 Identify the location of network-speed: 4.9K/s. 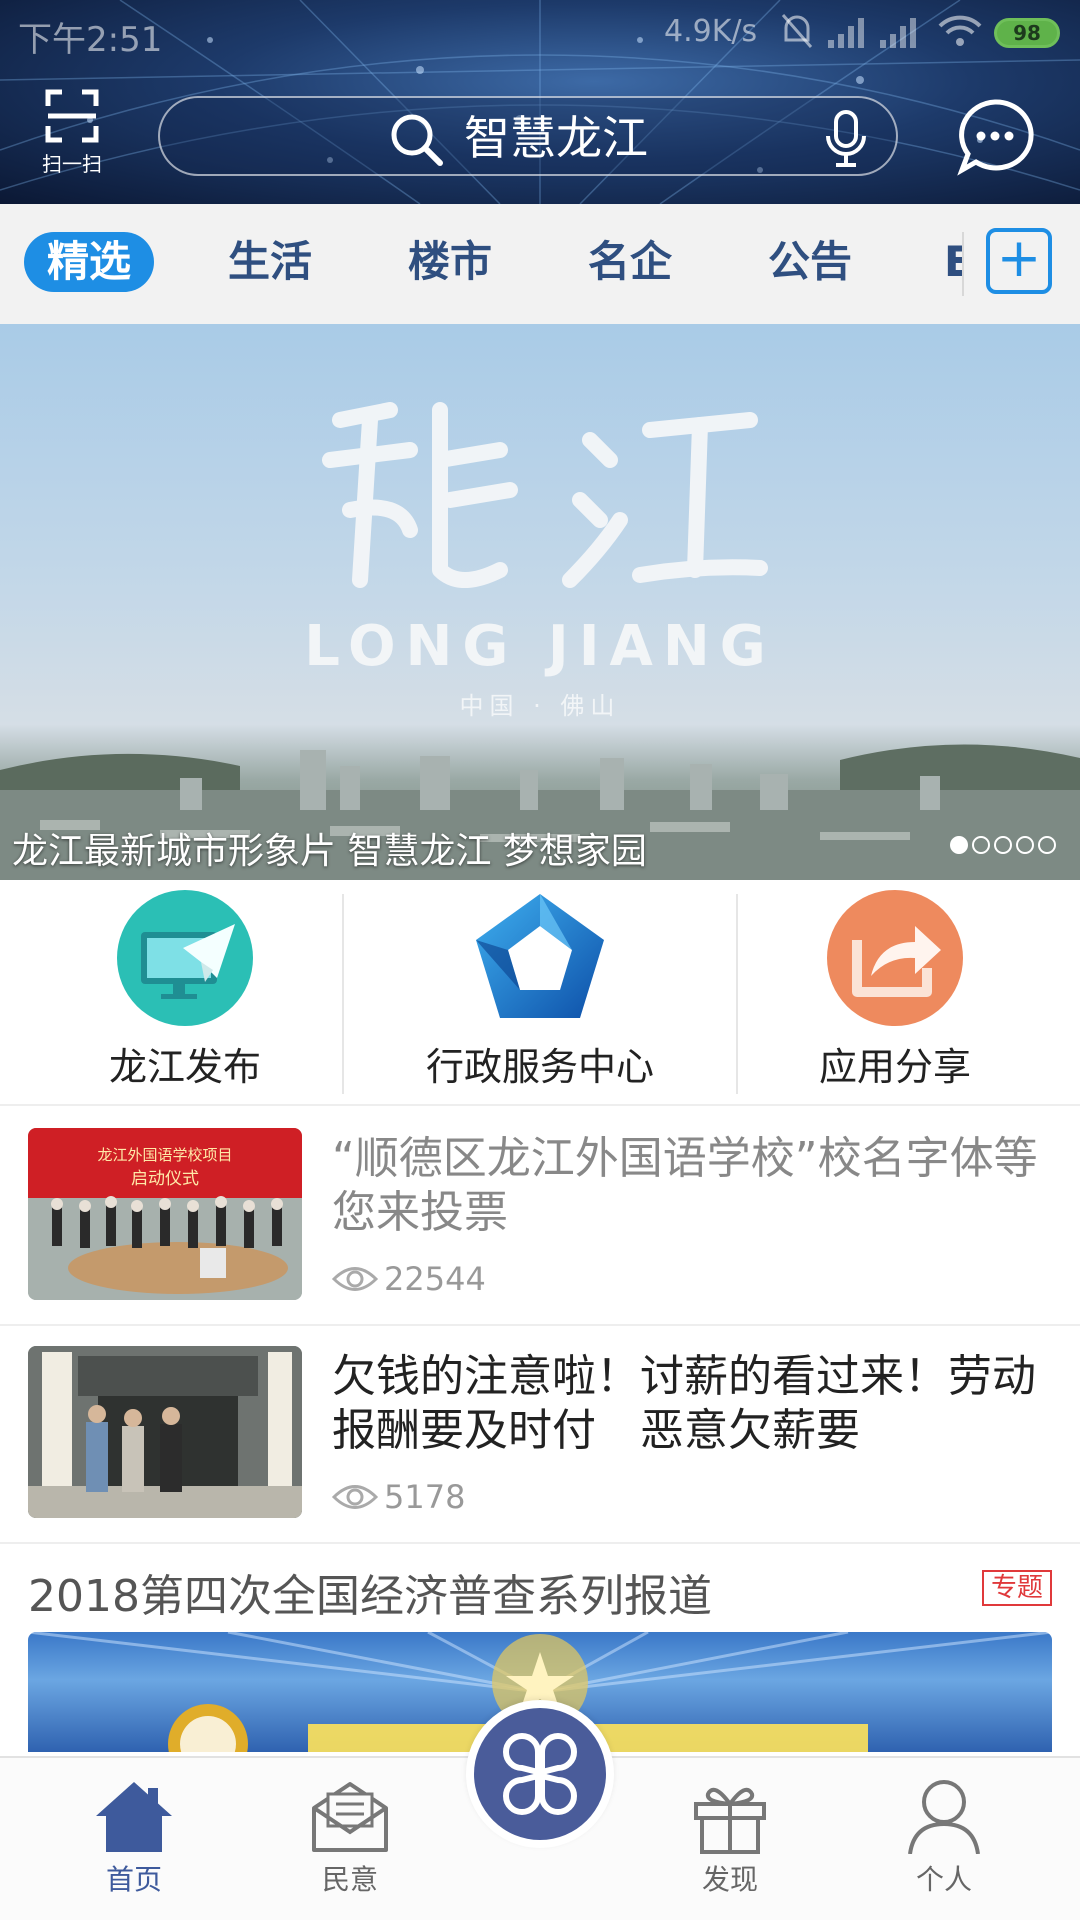
(711, 31).